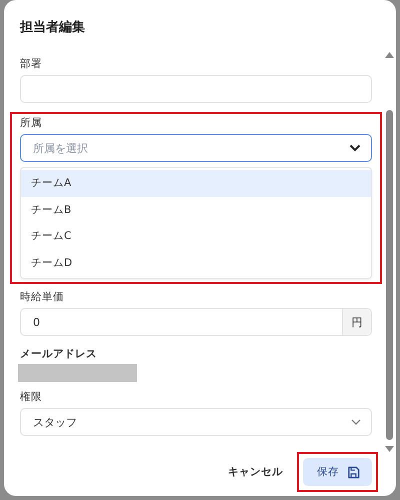 The image size is (400, 500). What do you see at coordinates (42, 297) in the screenshot?
I see `field-label: 時給単価` at bounding box center [42, 297].